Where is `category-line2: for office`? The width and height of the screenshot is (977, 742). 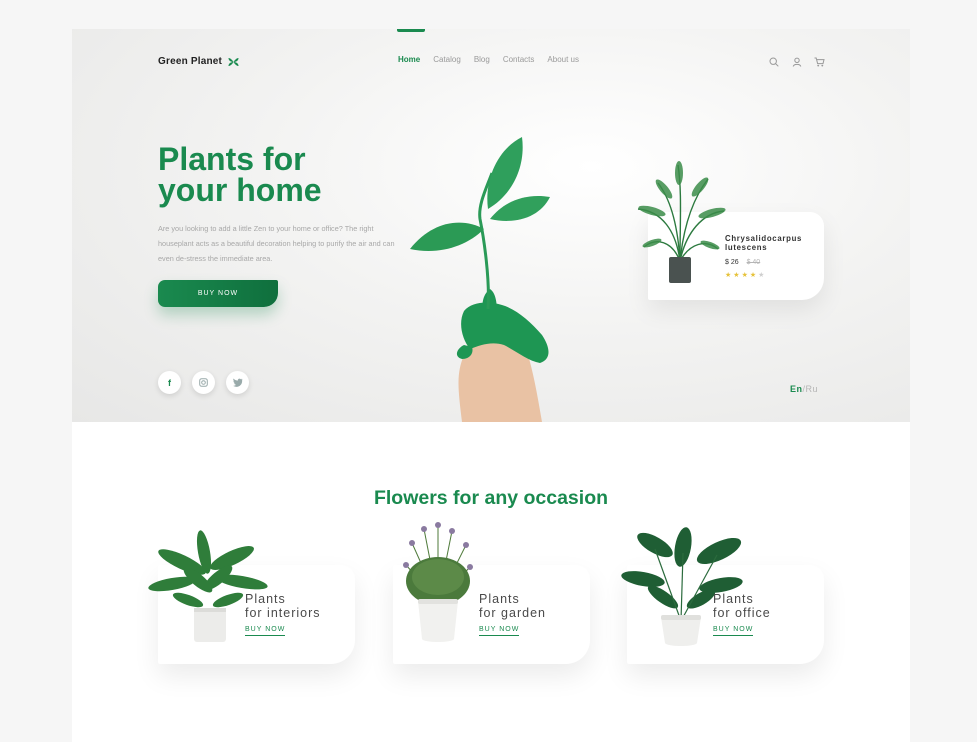
category-line2: for office is located at coordinates (742, 612).